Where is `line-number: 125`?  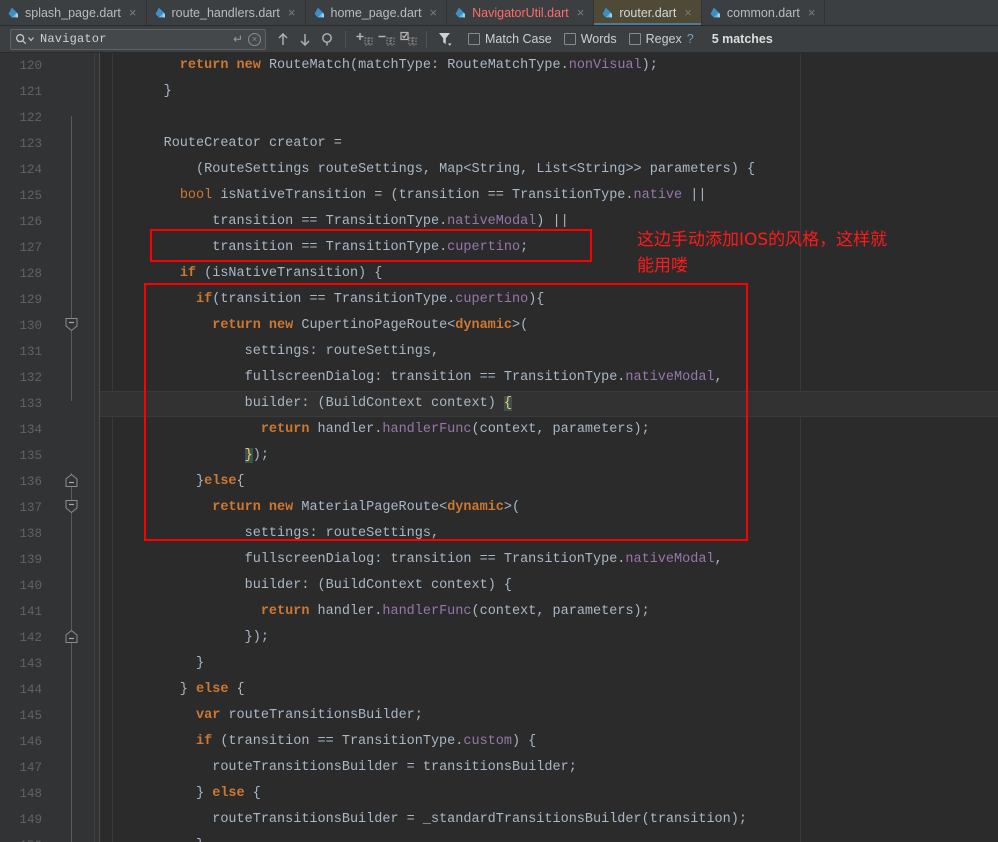 line-number: 125 is located at coordinates (30, 196).